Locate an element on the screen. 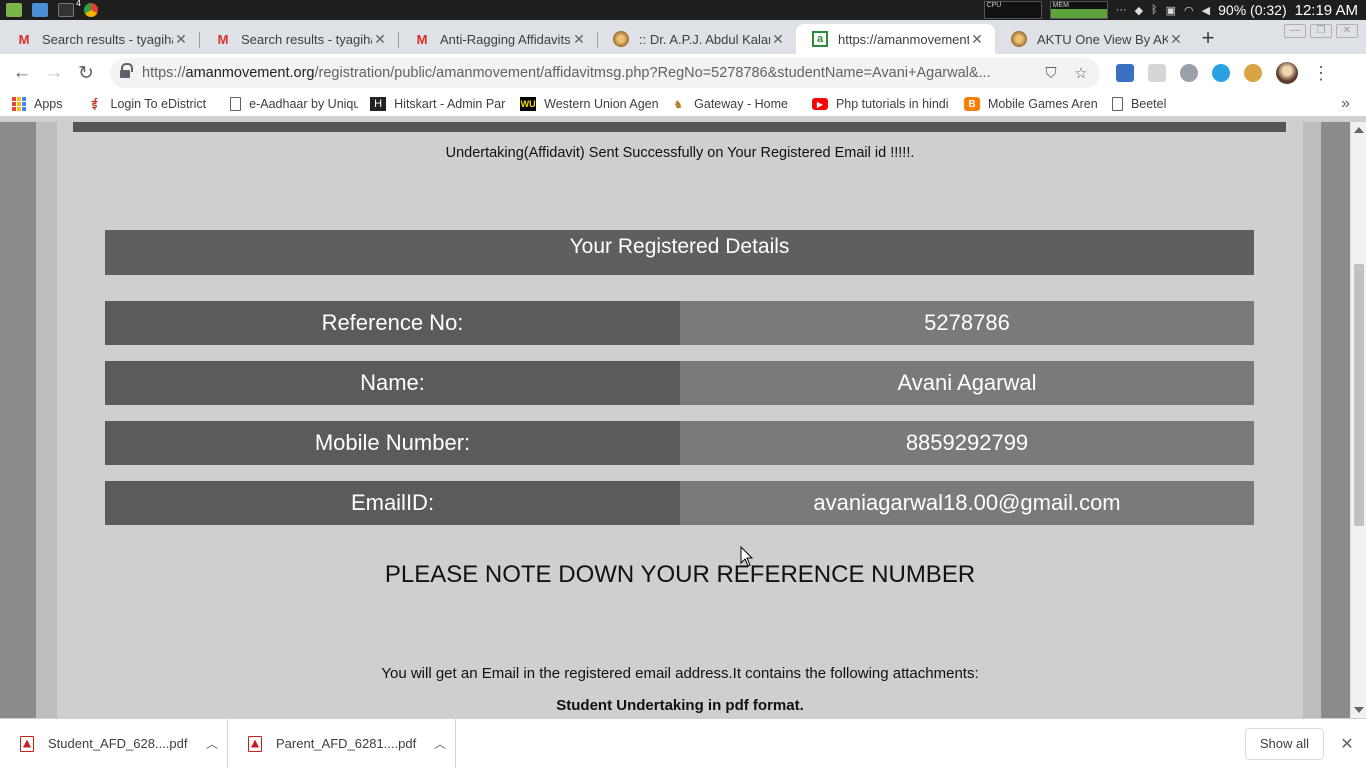 This screenshot has height=768, width=1366. download-item-student: Student_AFD_628....pdf ︿ is located at coordinates (114, 743).